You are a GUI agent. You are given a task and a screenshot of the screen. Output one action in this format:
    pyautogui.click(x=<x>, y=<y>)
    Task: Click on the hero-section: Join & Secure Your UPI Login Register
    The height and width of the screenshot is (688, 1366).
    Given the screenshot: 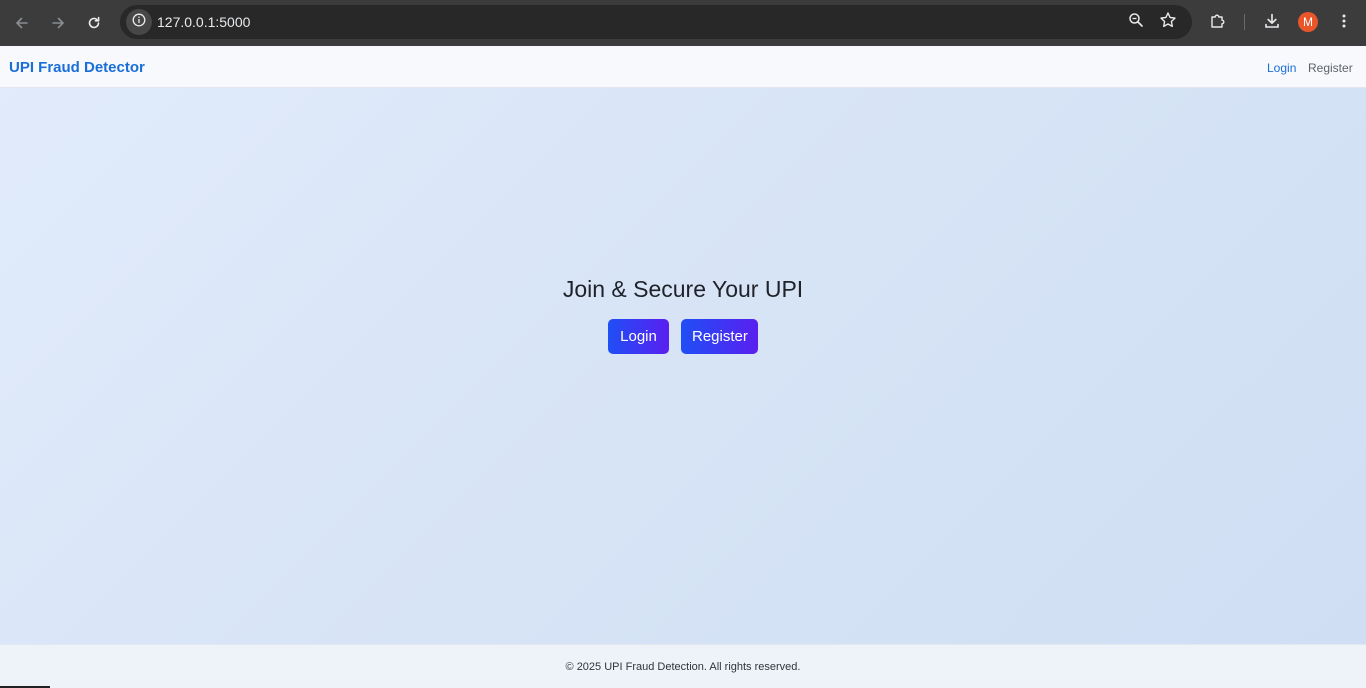 What is the action you would take?
    pyautogui.click(x=683, y=314)
    